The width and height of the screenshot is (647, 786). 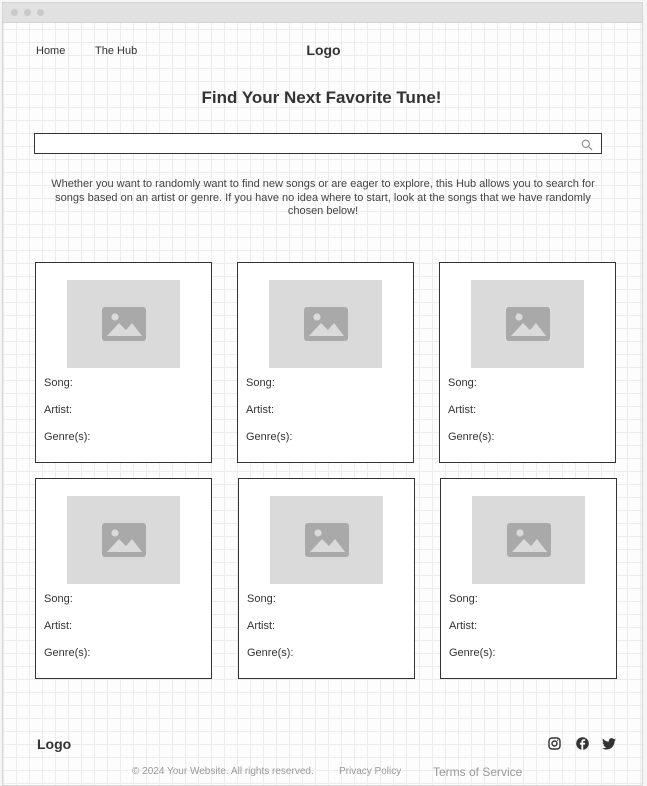 I want to click on page-title: Find Your Next Favorite Tune!, so click(x=321, y=97).